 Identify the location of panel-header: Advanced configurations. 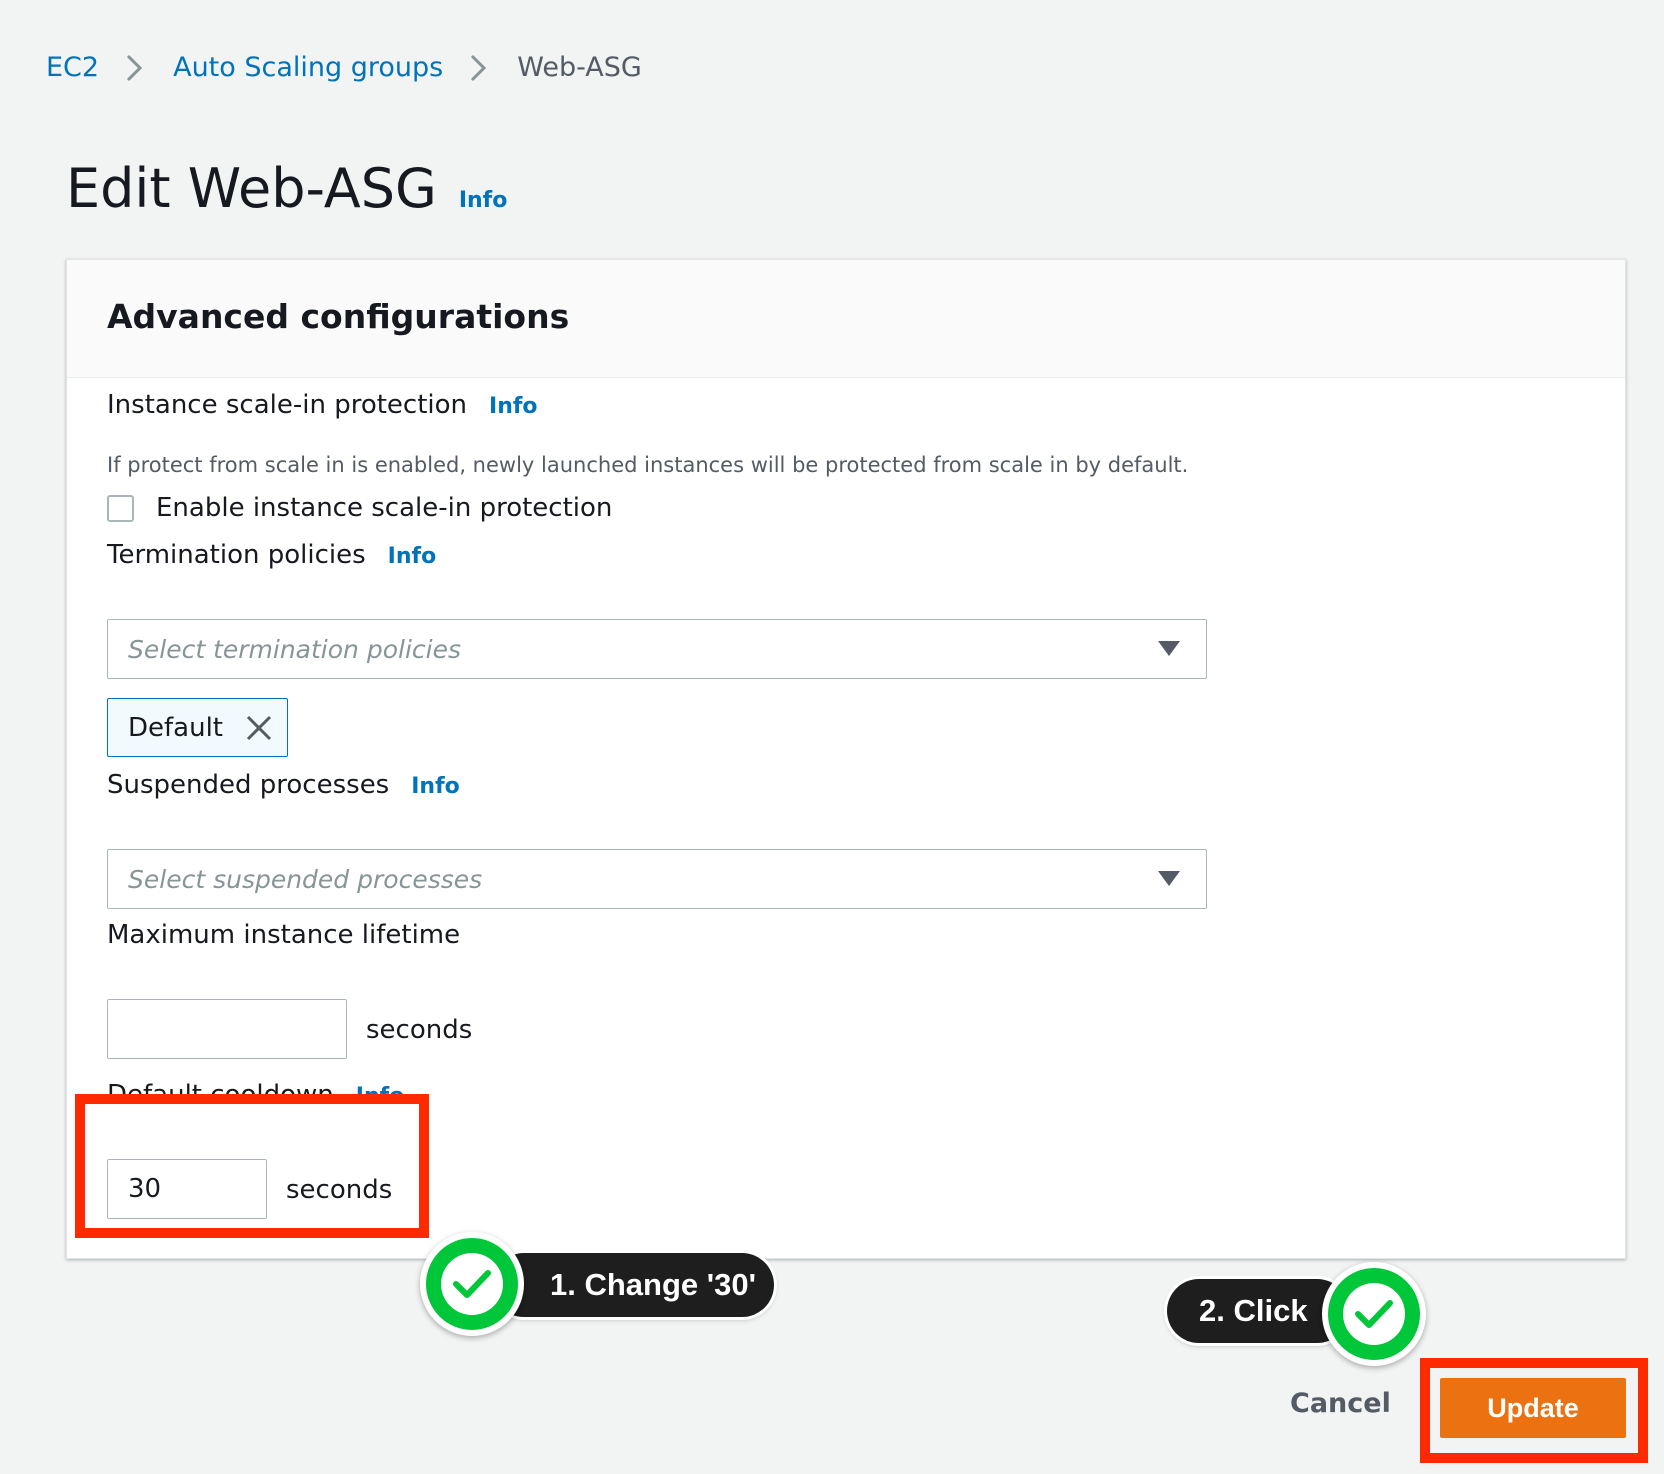
(846, 319).